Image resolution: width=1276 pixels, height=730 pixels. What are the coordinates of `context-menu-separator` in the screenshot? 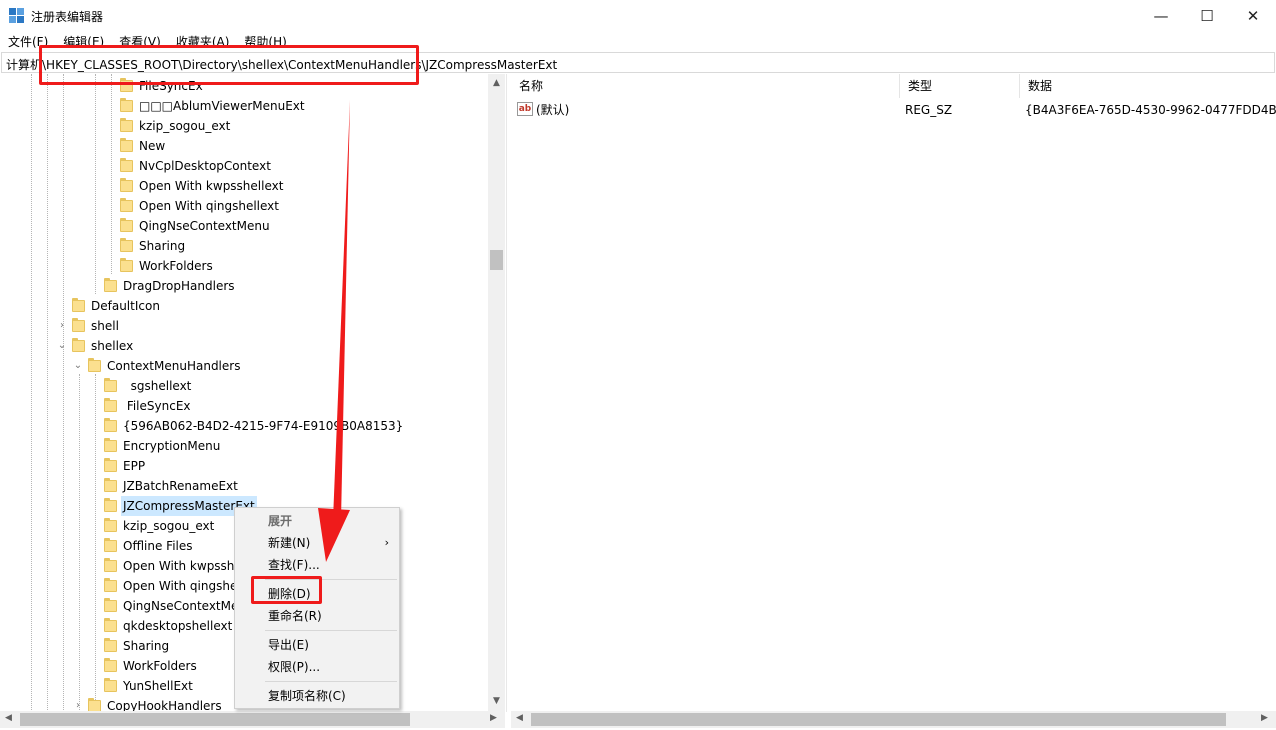 It's located at (331, 681).